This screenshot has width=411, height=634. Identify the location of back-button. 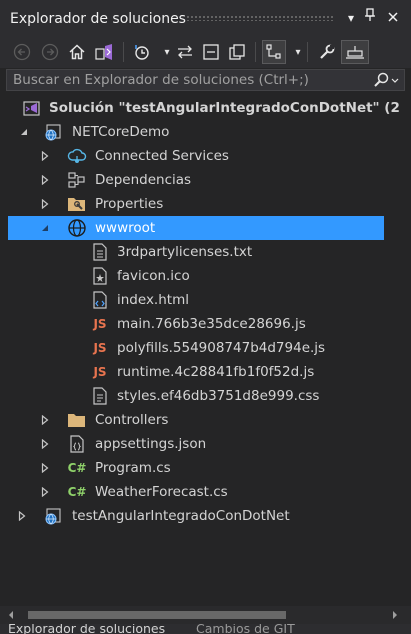
(22, 52).